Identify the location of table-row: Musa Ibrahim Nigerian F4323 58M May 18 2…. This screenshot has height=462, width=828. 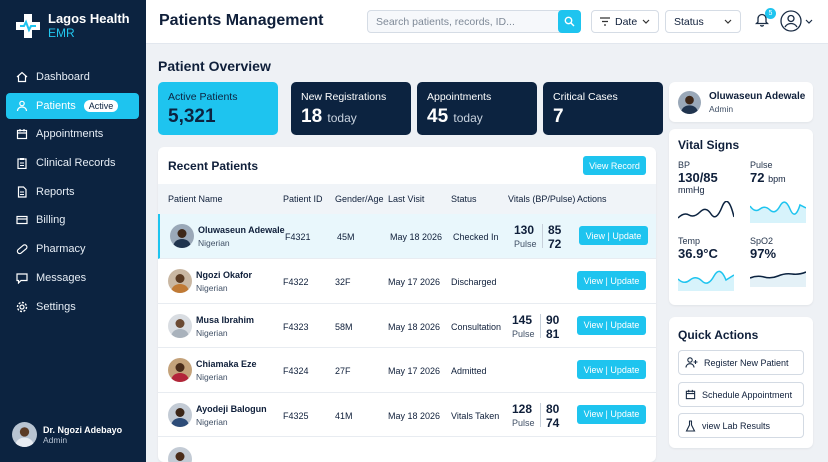
(407, 326).